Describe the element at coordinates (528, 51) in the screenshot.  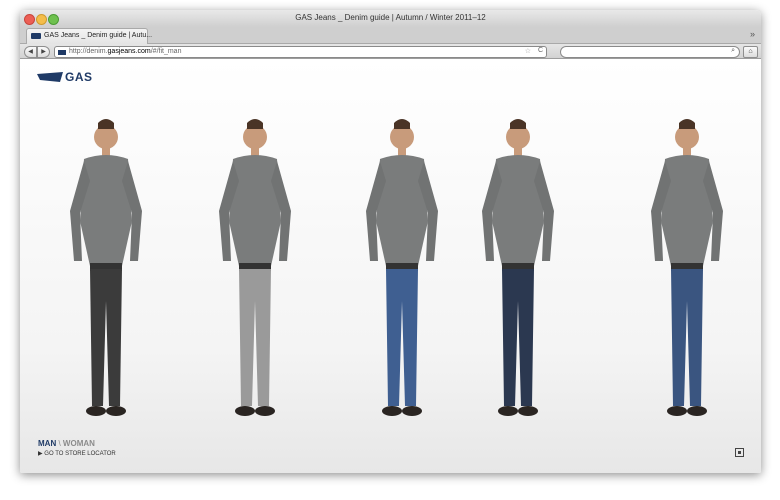
I see `bookmark-star-icon: ☆` at that location.